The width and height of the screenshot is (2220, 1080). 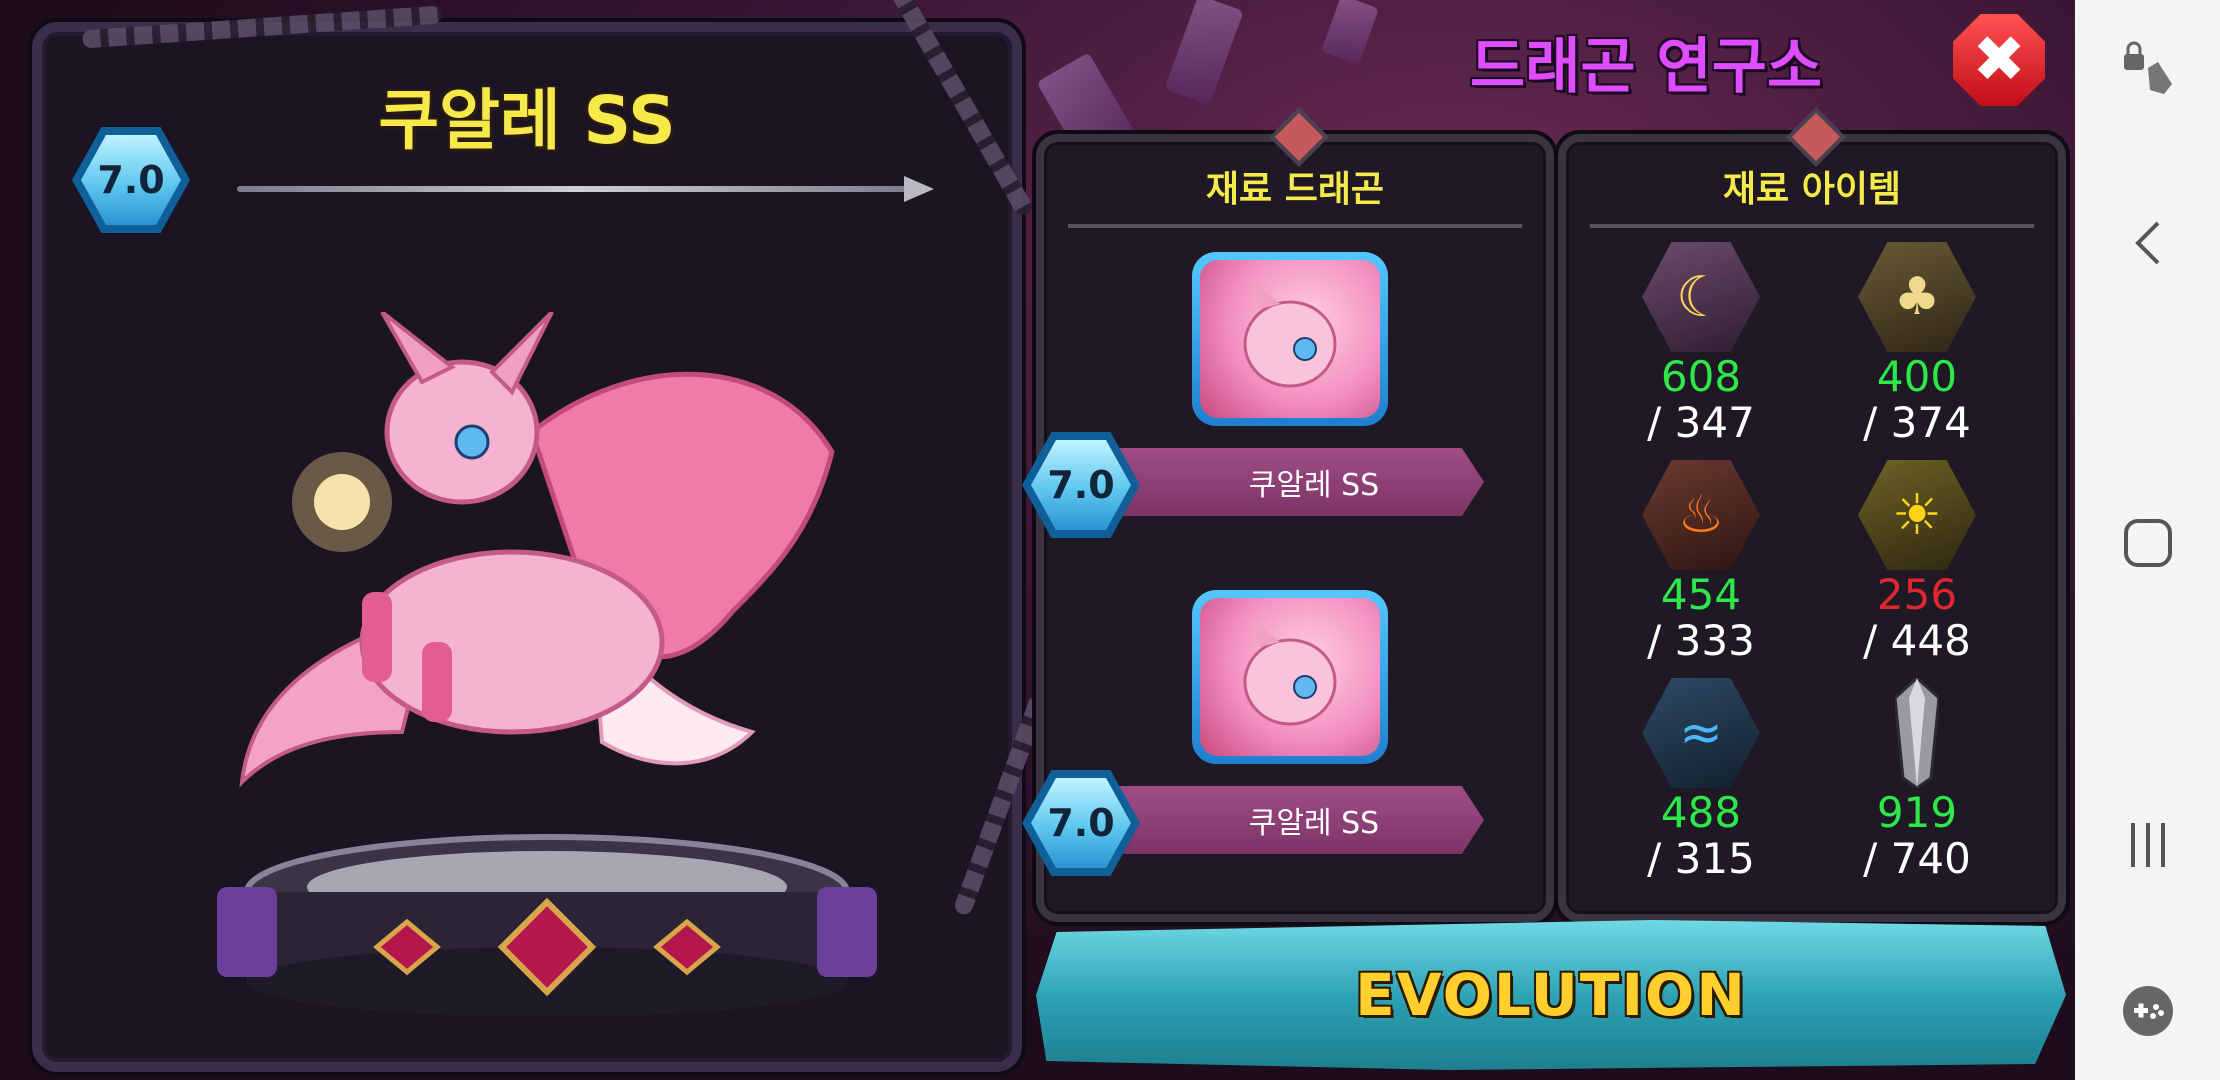 What do you see at coordinates (1701, 515) in the screenshot?
I see `fire-element-icon: ♨` at bounding box center [1701, 515].